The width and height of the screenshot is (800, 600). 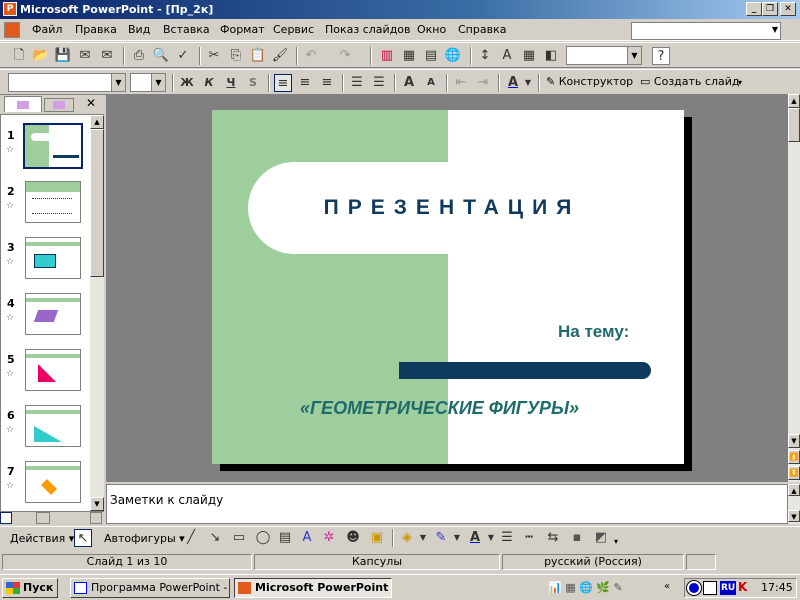 I want to click on slide-subtitle: На тему:, so click(x=593, y=332).